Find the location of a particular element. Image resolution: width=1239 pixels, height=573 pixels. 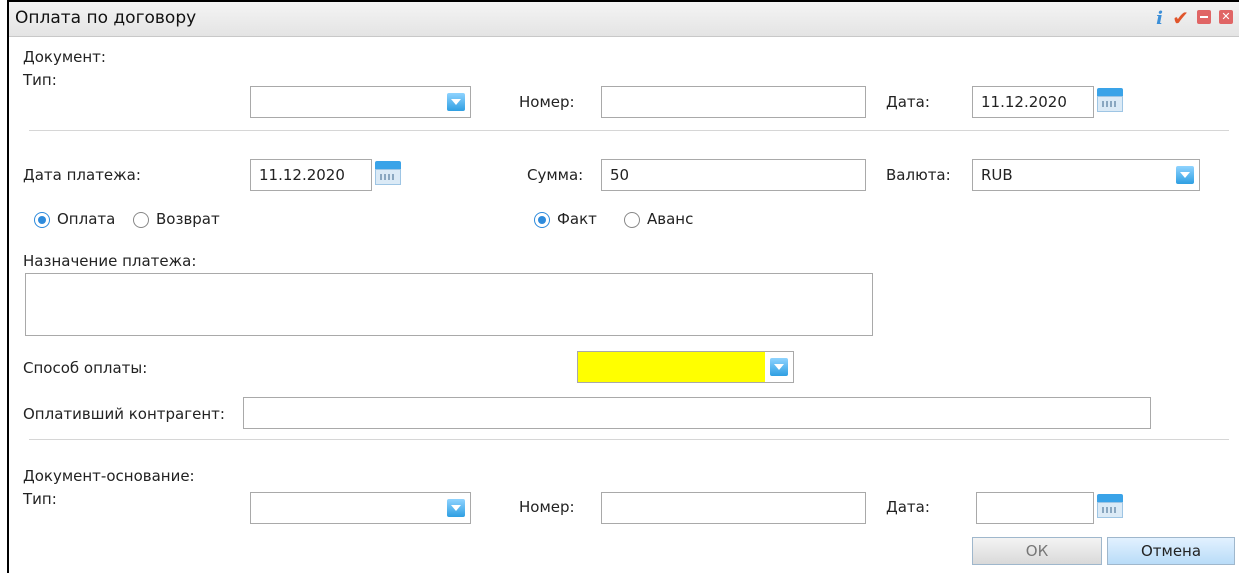

payment-date-label: Дата платежа: is located at coordinates (82, 175).